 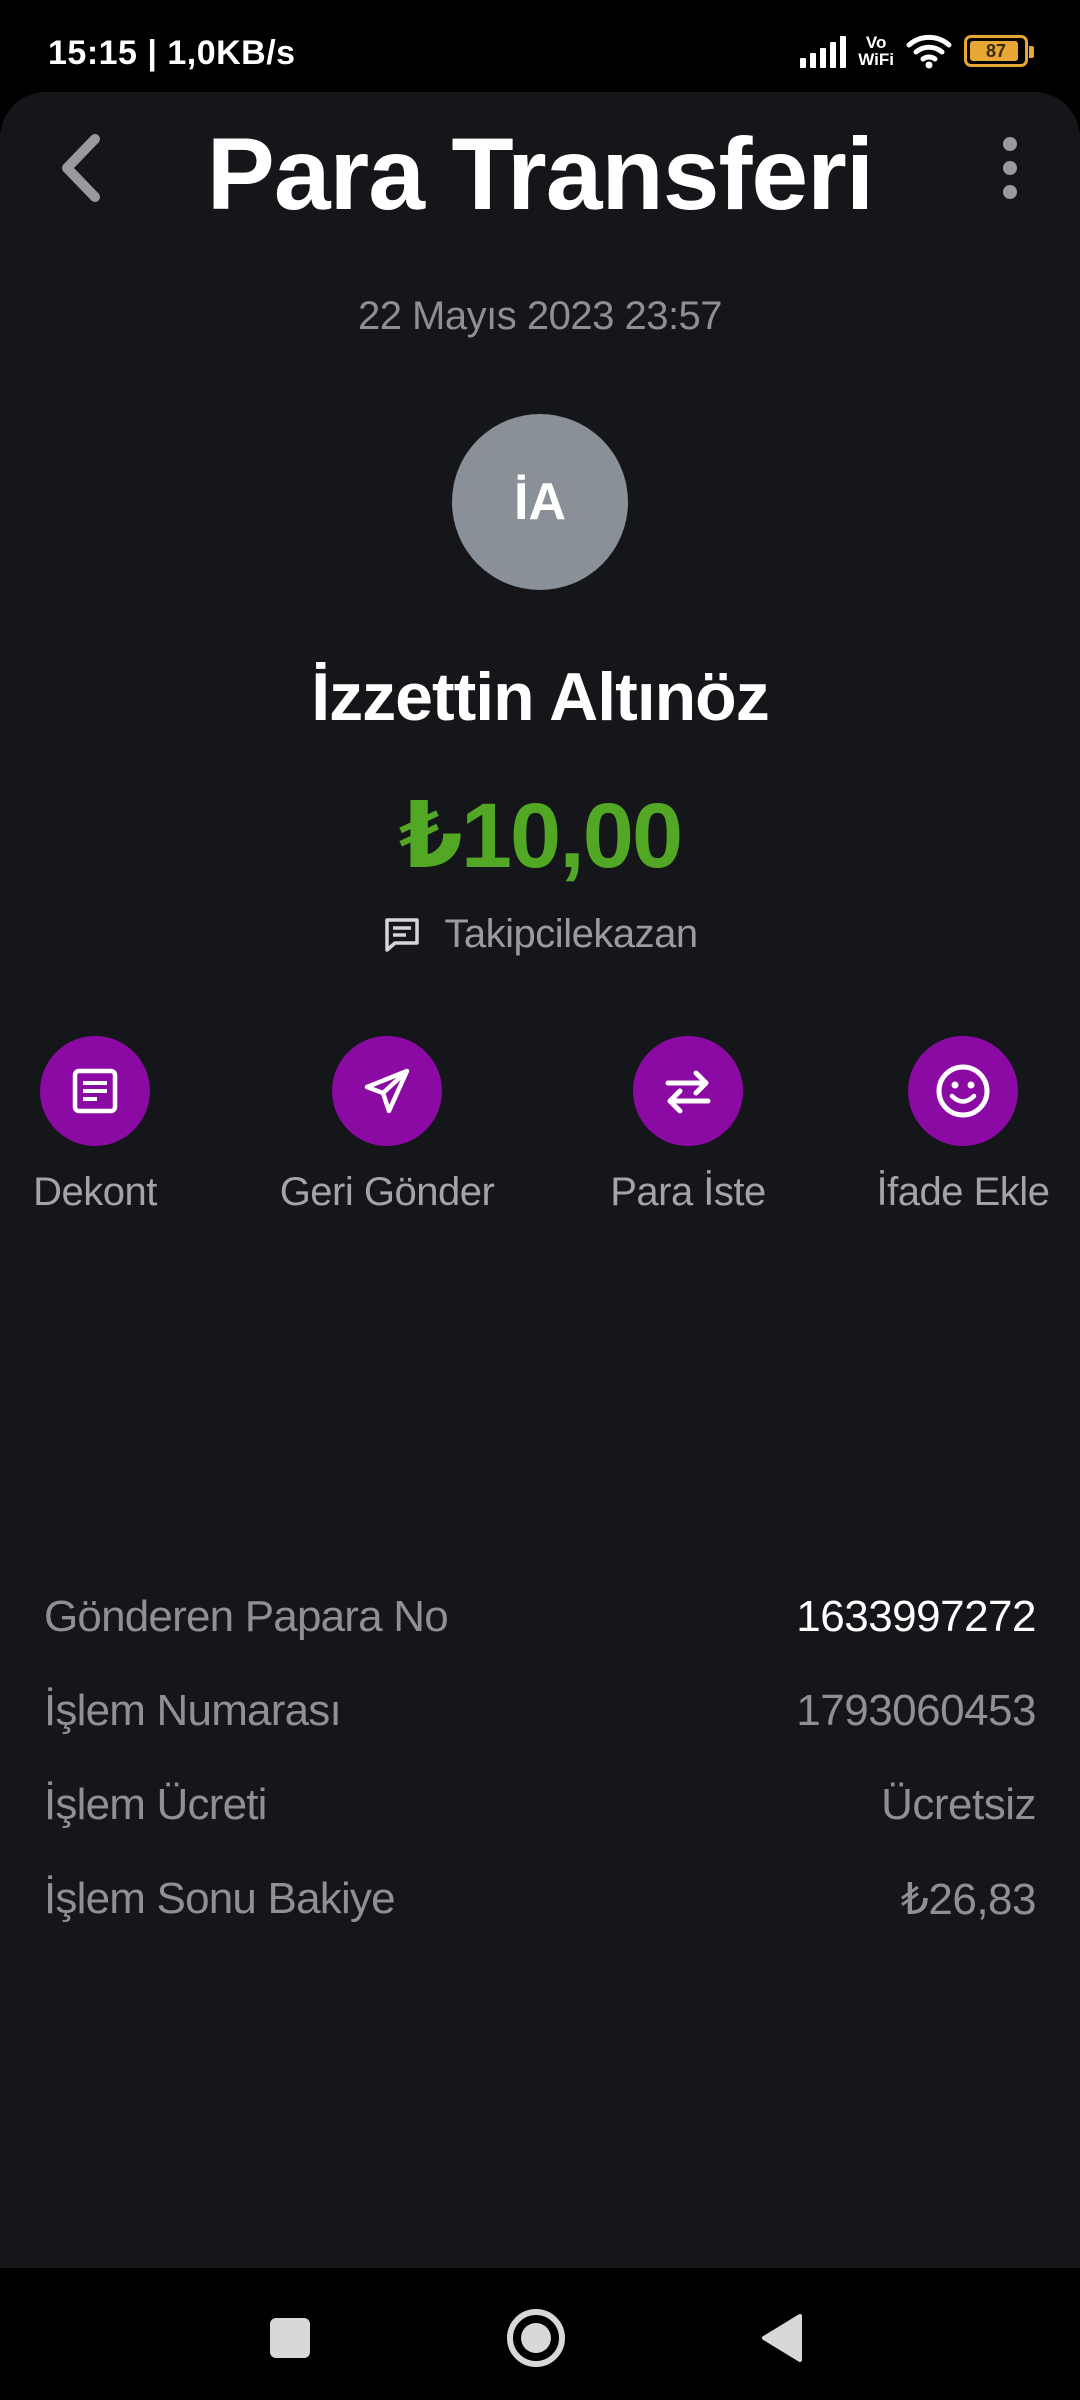 I want to click on swap-arrows-icon, so click(x=688, y=1092).